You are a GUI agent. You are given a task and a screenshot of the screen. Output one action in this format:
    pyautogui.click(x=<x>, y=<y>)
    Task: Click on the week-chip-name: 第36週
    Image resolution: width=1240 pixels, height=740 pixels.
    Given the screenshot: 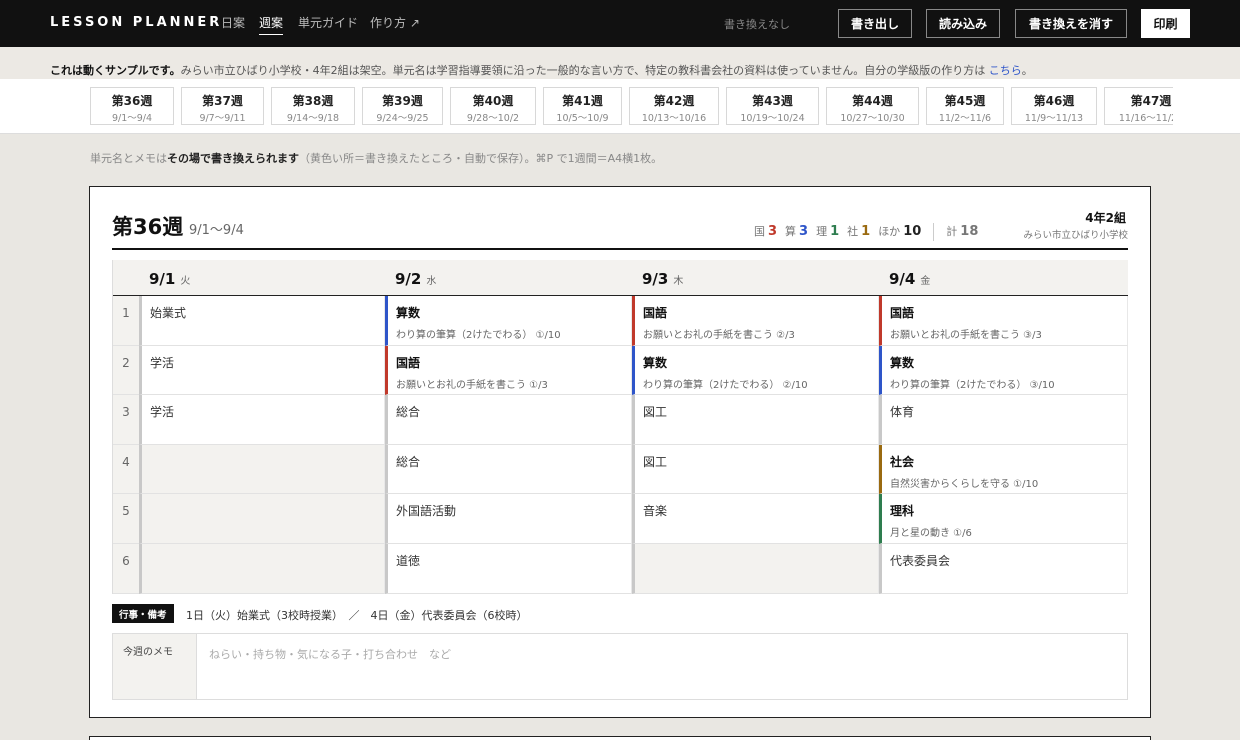 What is the action you would take?
    pyautogui.click(x=132, y=101)
    